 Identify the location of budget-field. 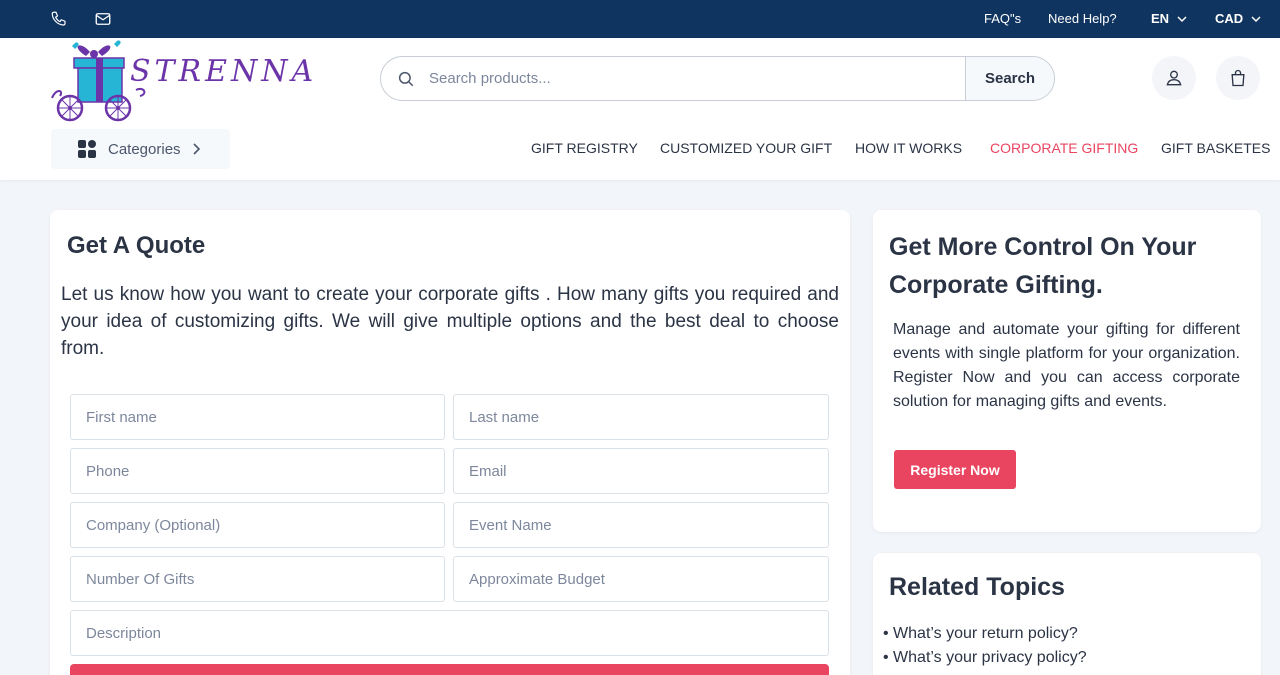
(641, 579).